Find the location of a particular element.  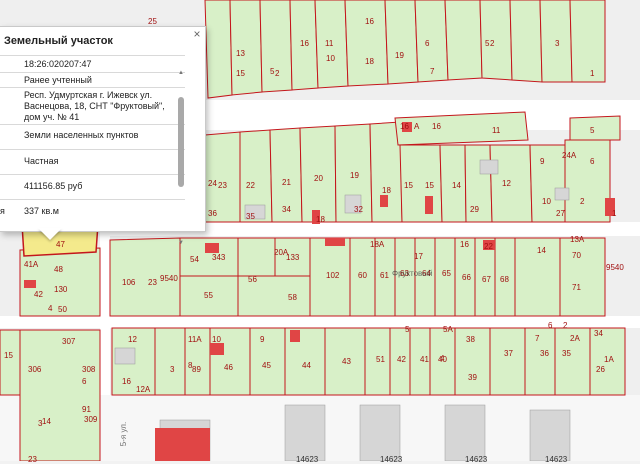

parcel-area: 337 кв.м is located at coordinates (41, 211).